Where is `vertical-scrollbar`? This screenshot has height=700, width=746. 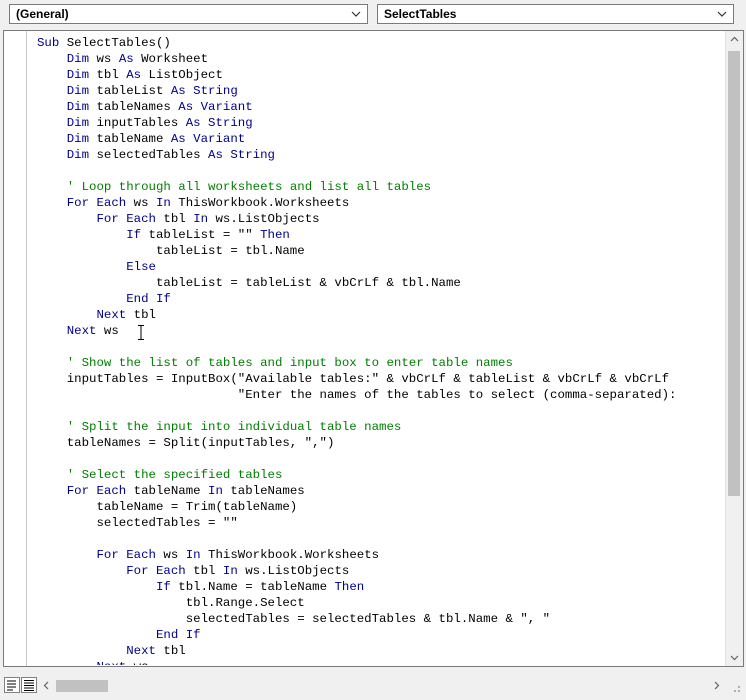
vertical-scrollbar is located at coordinates (734, 348).